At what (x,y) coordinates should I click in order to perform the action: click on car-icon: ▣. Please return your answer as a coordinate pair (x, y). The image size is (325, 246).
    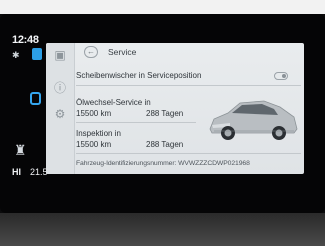
    Looking at the image, I should click on (60, 55).